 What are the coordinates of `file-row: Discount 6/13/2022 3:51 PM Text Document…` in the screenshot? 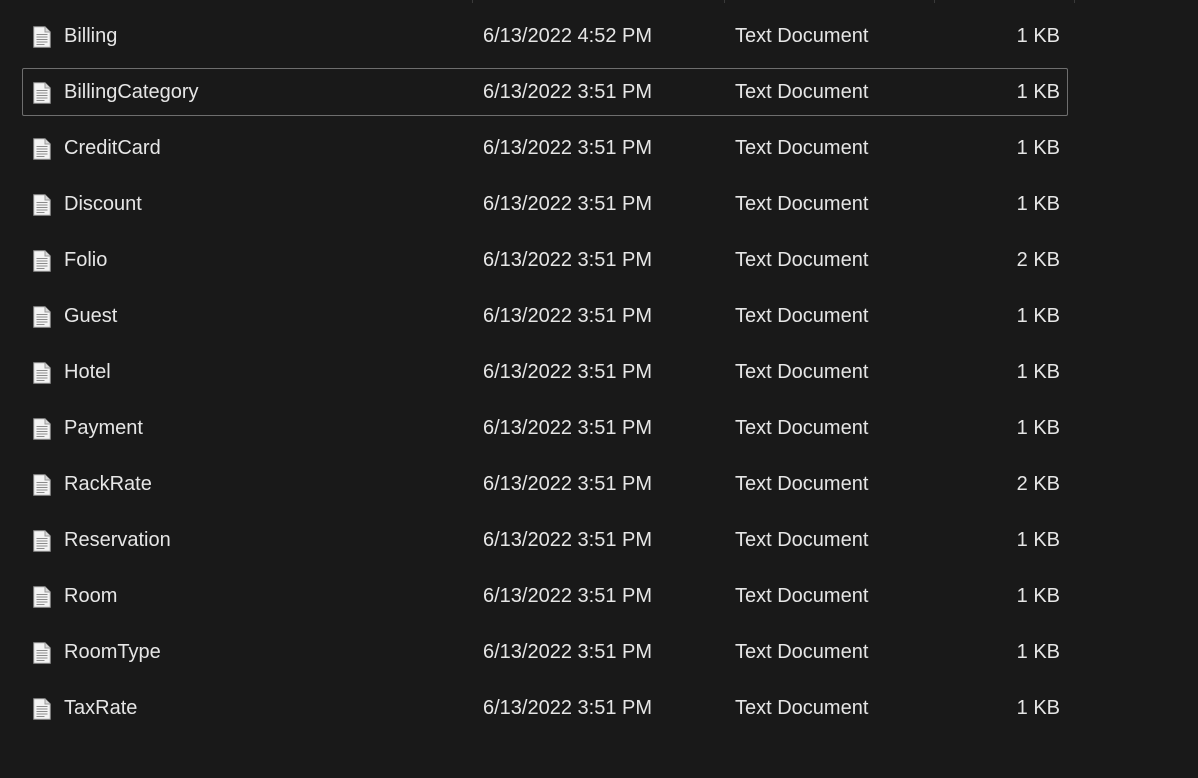 It's located at (545, 204).